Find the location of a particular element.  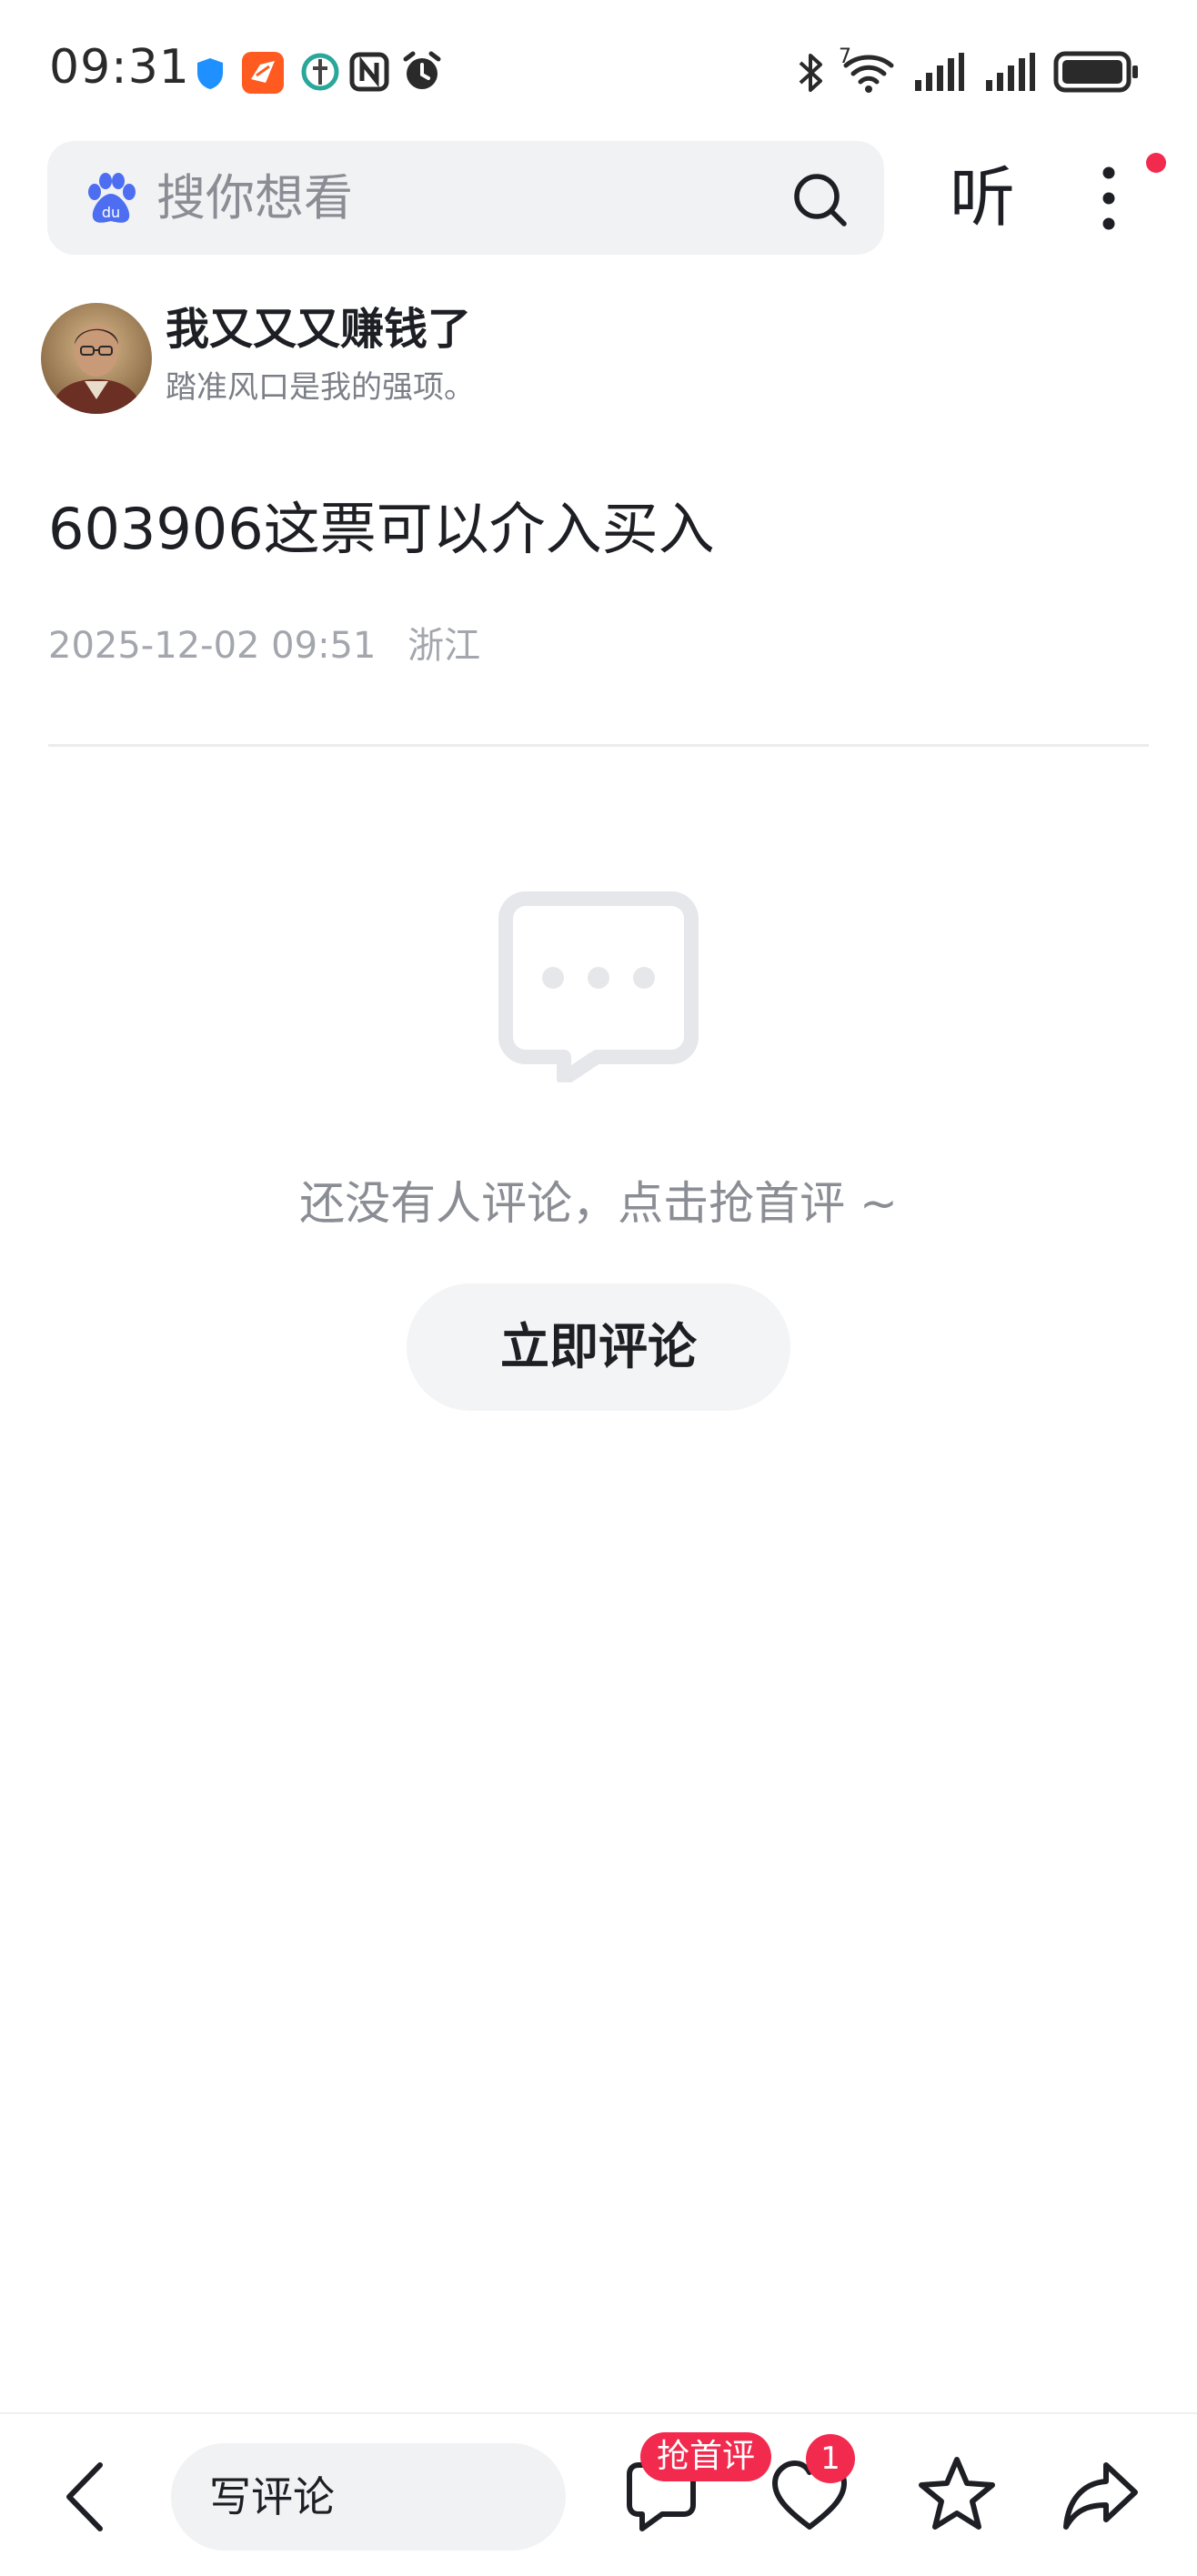

avatar-image is located at coordinates (96, 358).